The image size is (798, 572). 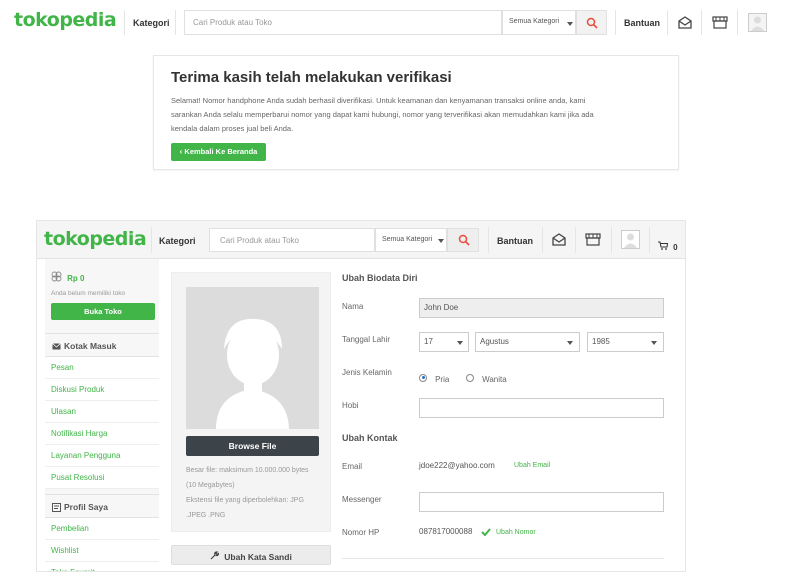 I want to click on sidebar-item-toko-favorit: Toko Favorit, so click(x=102, y=566).